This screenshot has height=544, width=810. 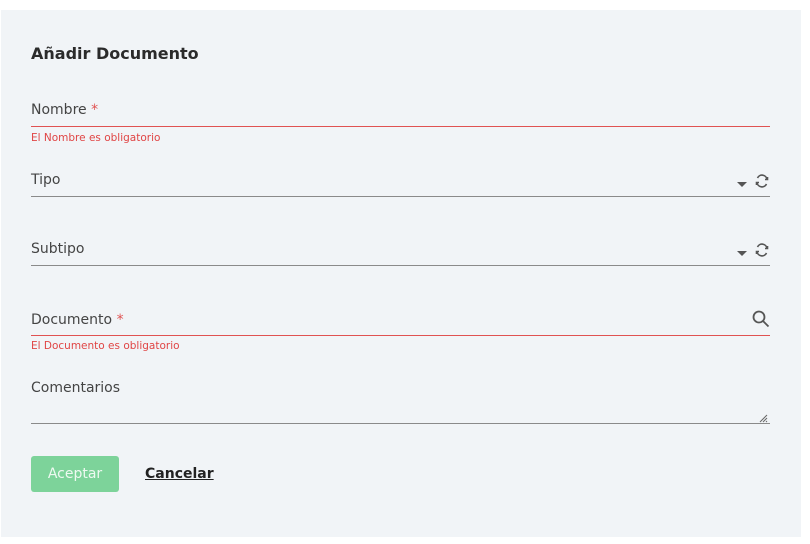 What do you see at coordinates (76, 388) in the screenshot?
I see `comentarios-label: Comentarios` at bounding box center [76, 388].